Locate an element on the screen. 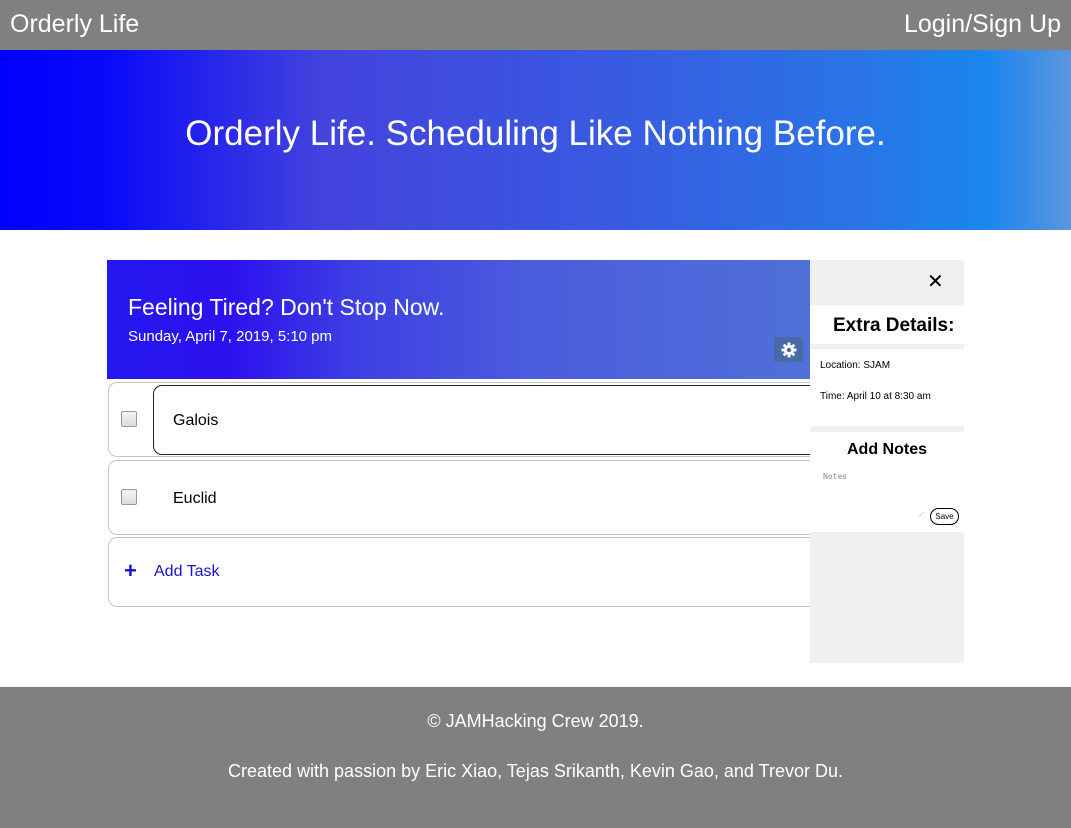 The height and width of the screenshot is (828, 1071). resize-handle-icon: ⟋ is located at coordinates (921, 516).